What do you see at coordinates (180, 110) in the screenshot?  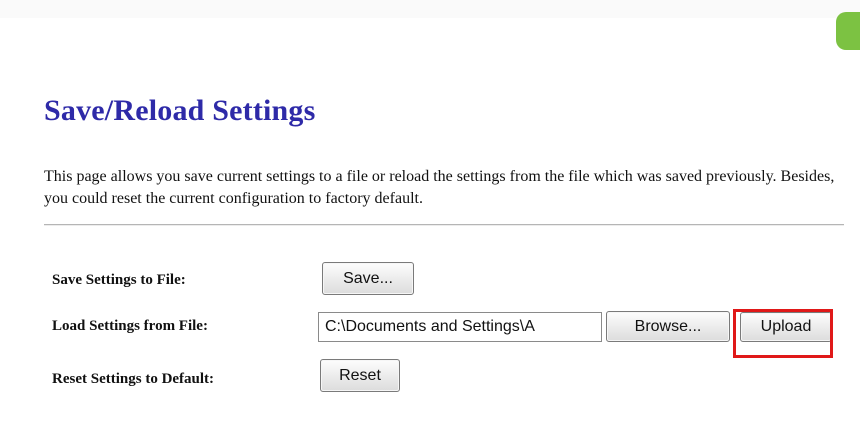 I see `page-title: Save/Reload Settings` at bounding box center [180, 110].